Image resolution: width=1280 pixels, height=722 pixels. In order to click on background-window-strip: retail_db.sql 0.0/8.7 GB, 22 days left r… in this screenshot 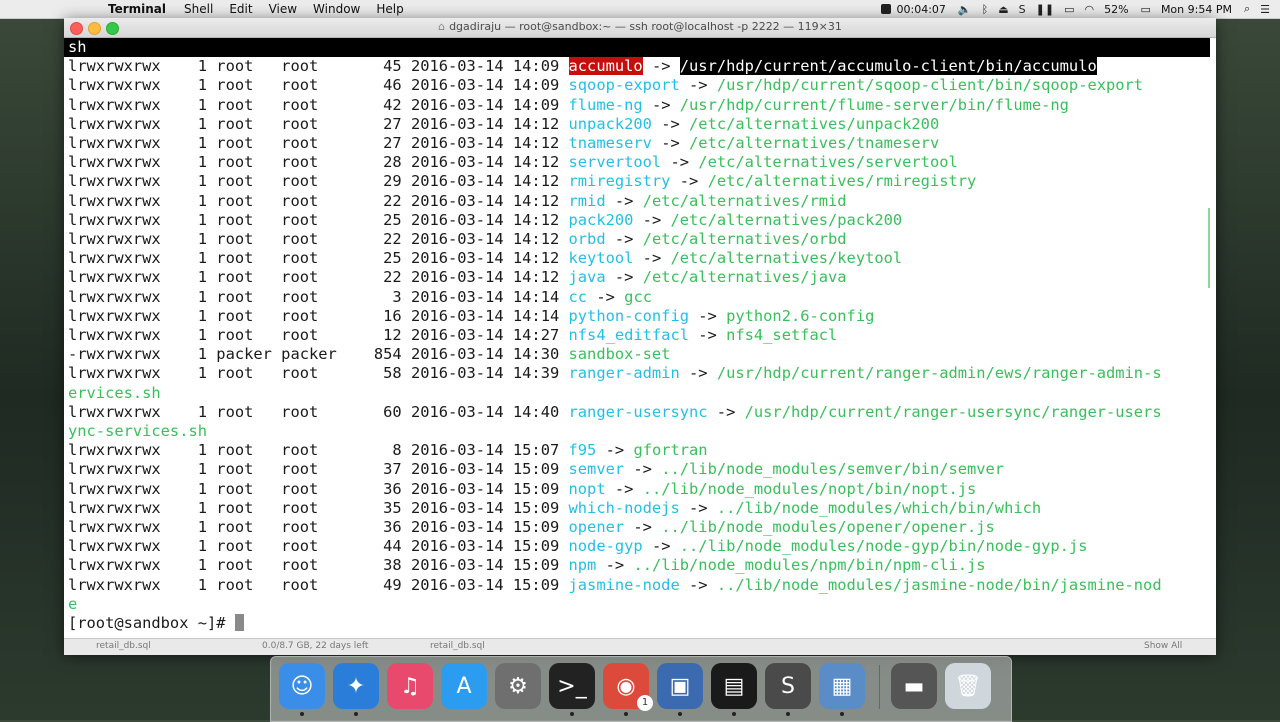, I will do `click(640, 646)`.